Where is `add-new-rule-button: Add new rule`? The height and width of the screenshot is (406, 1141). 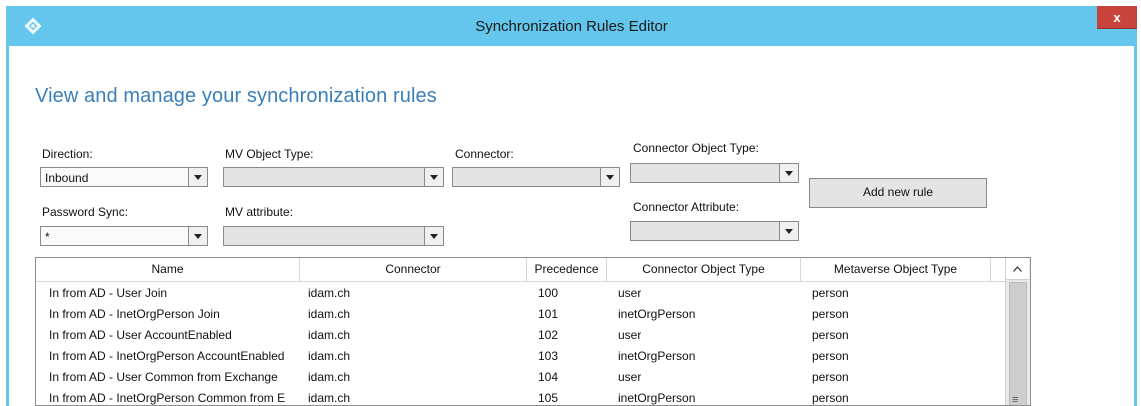 add-new-rule-button: Add new rule is located at coordinates (898, 193).